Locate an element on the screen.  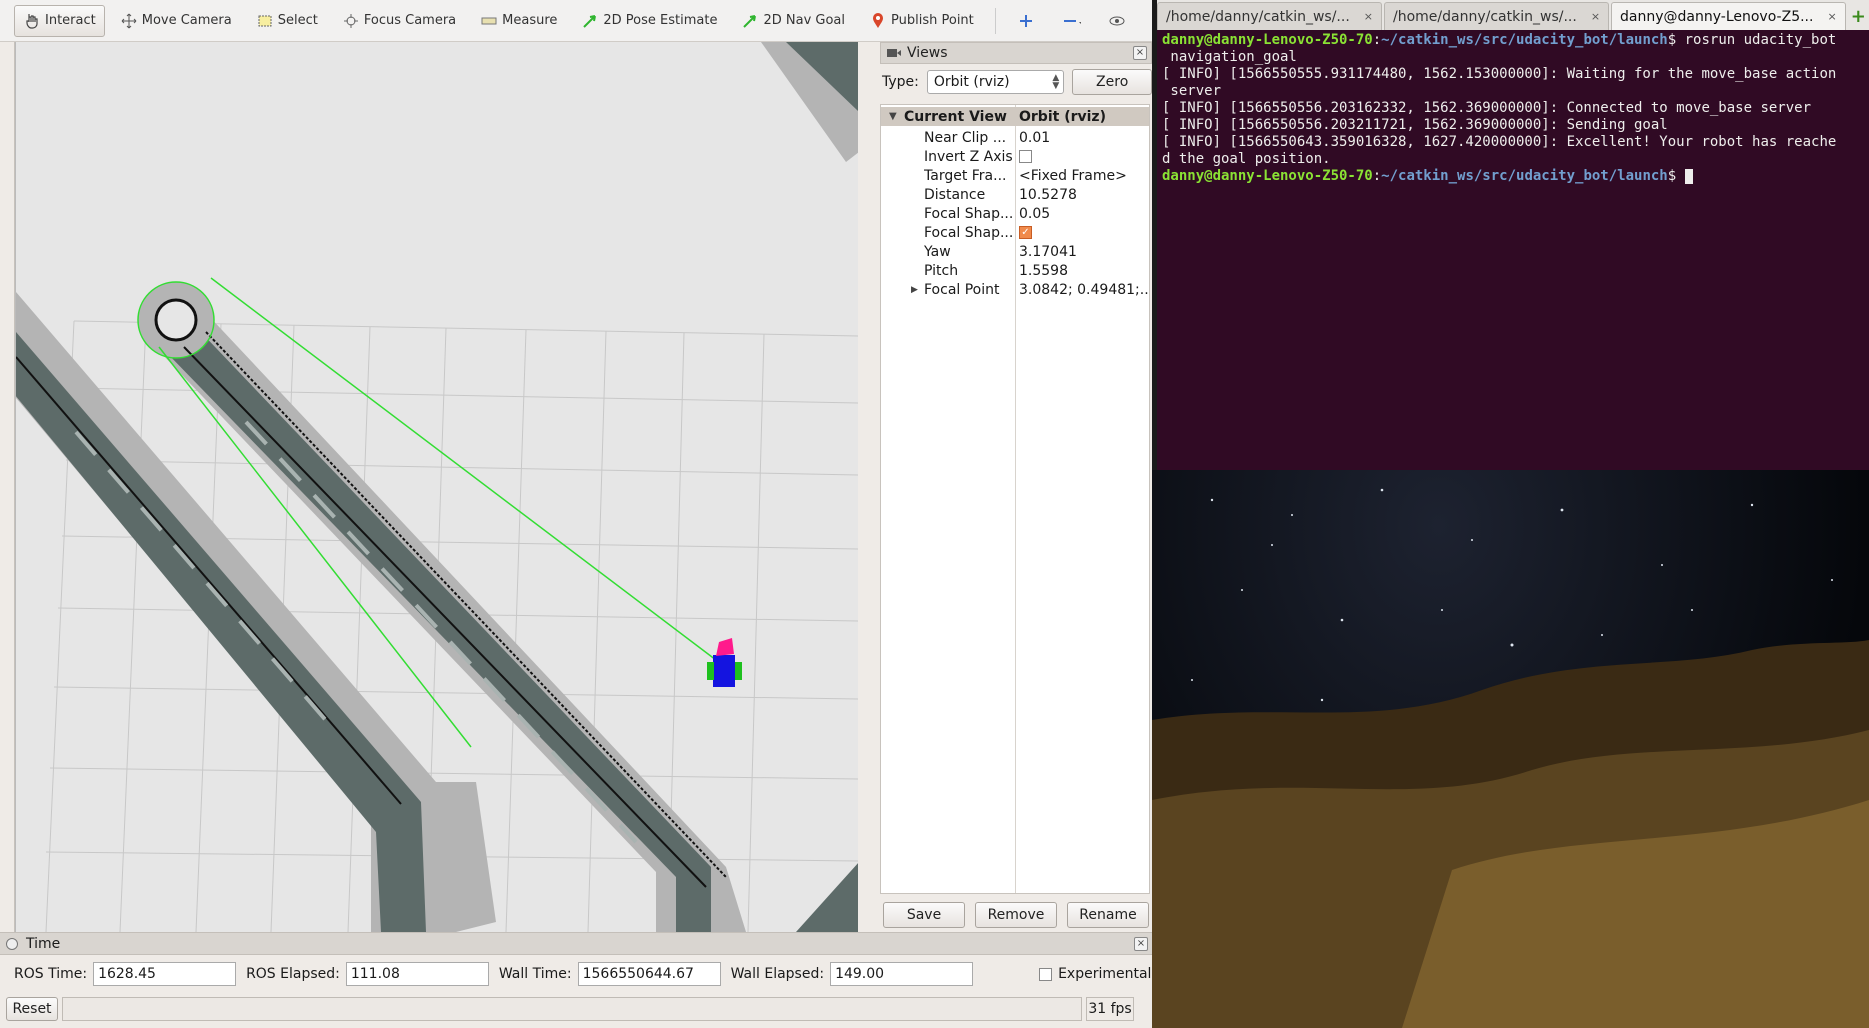
property-row: Distance 10.5278 is located at coordinates (1015, 194).